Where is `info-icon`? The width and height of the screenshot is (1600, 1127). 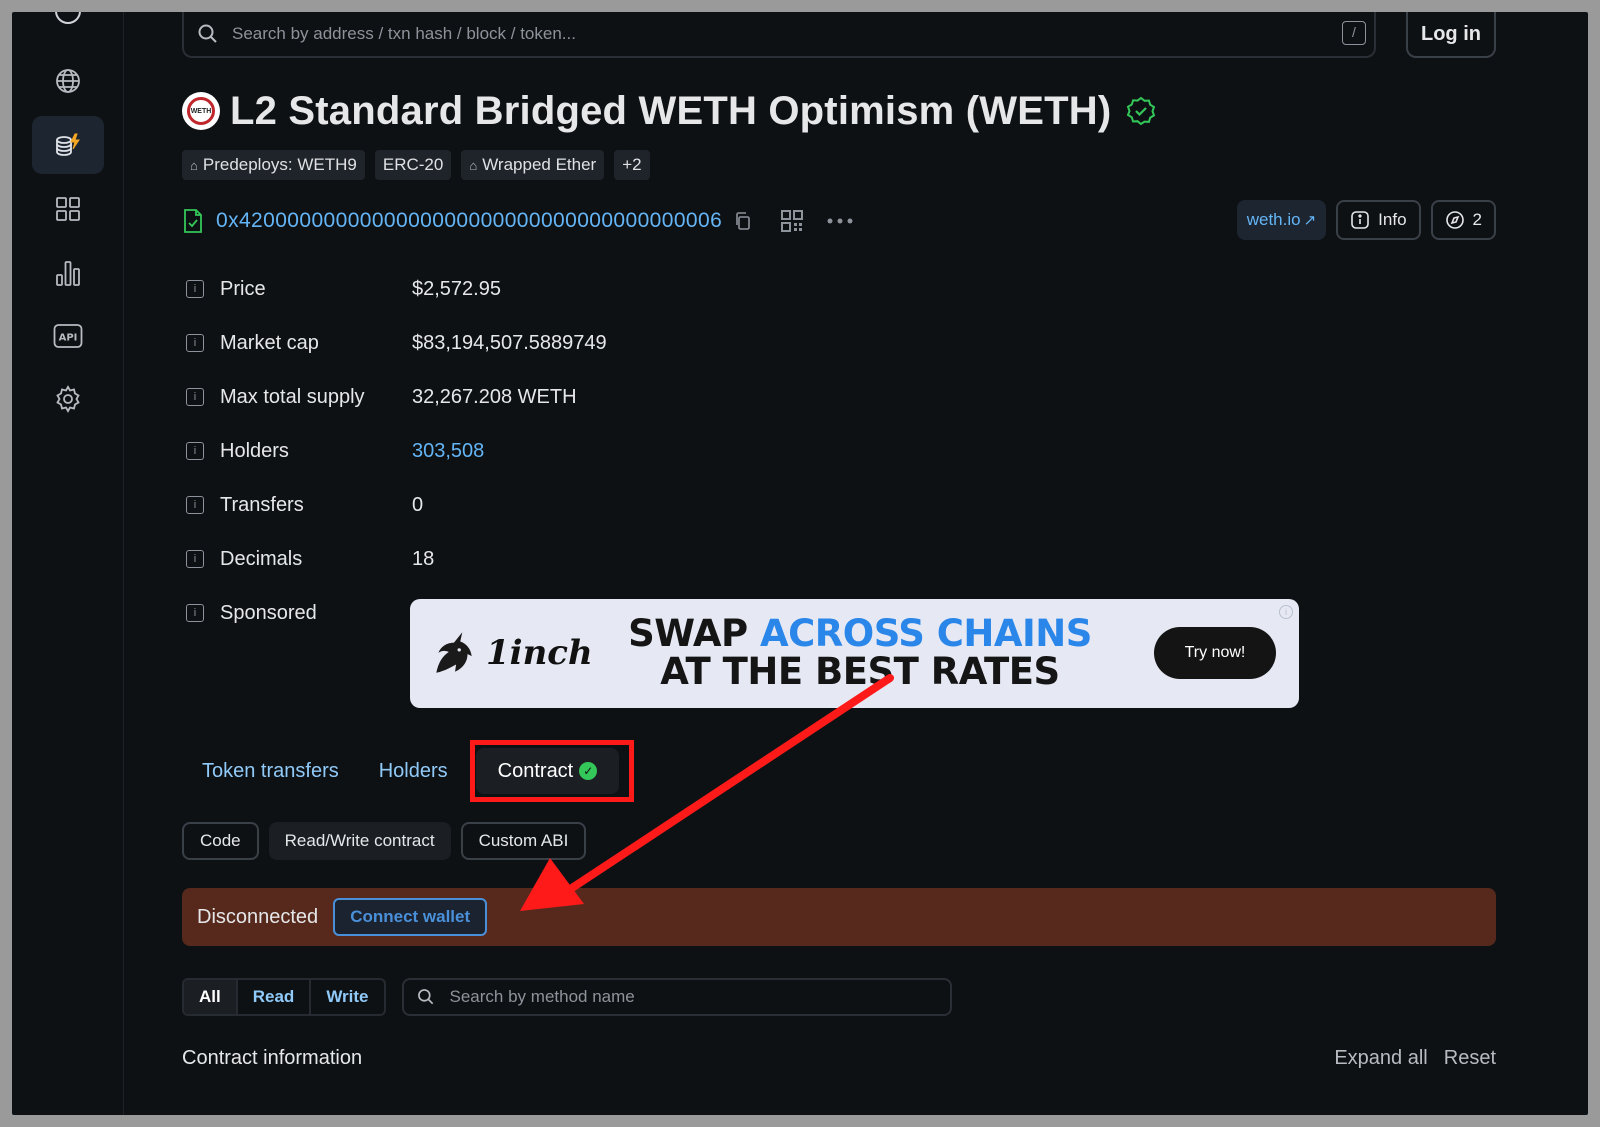 info-icon is located at coordinates (1360, 220).